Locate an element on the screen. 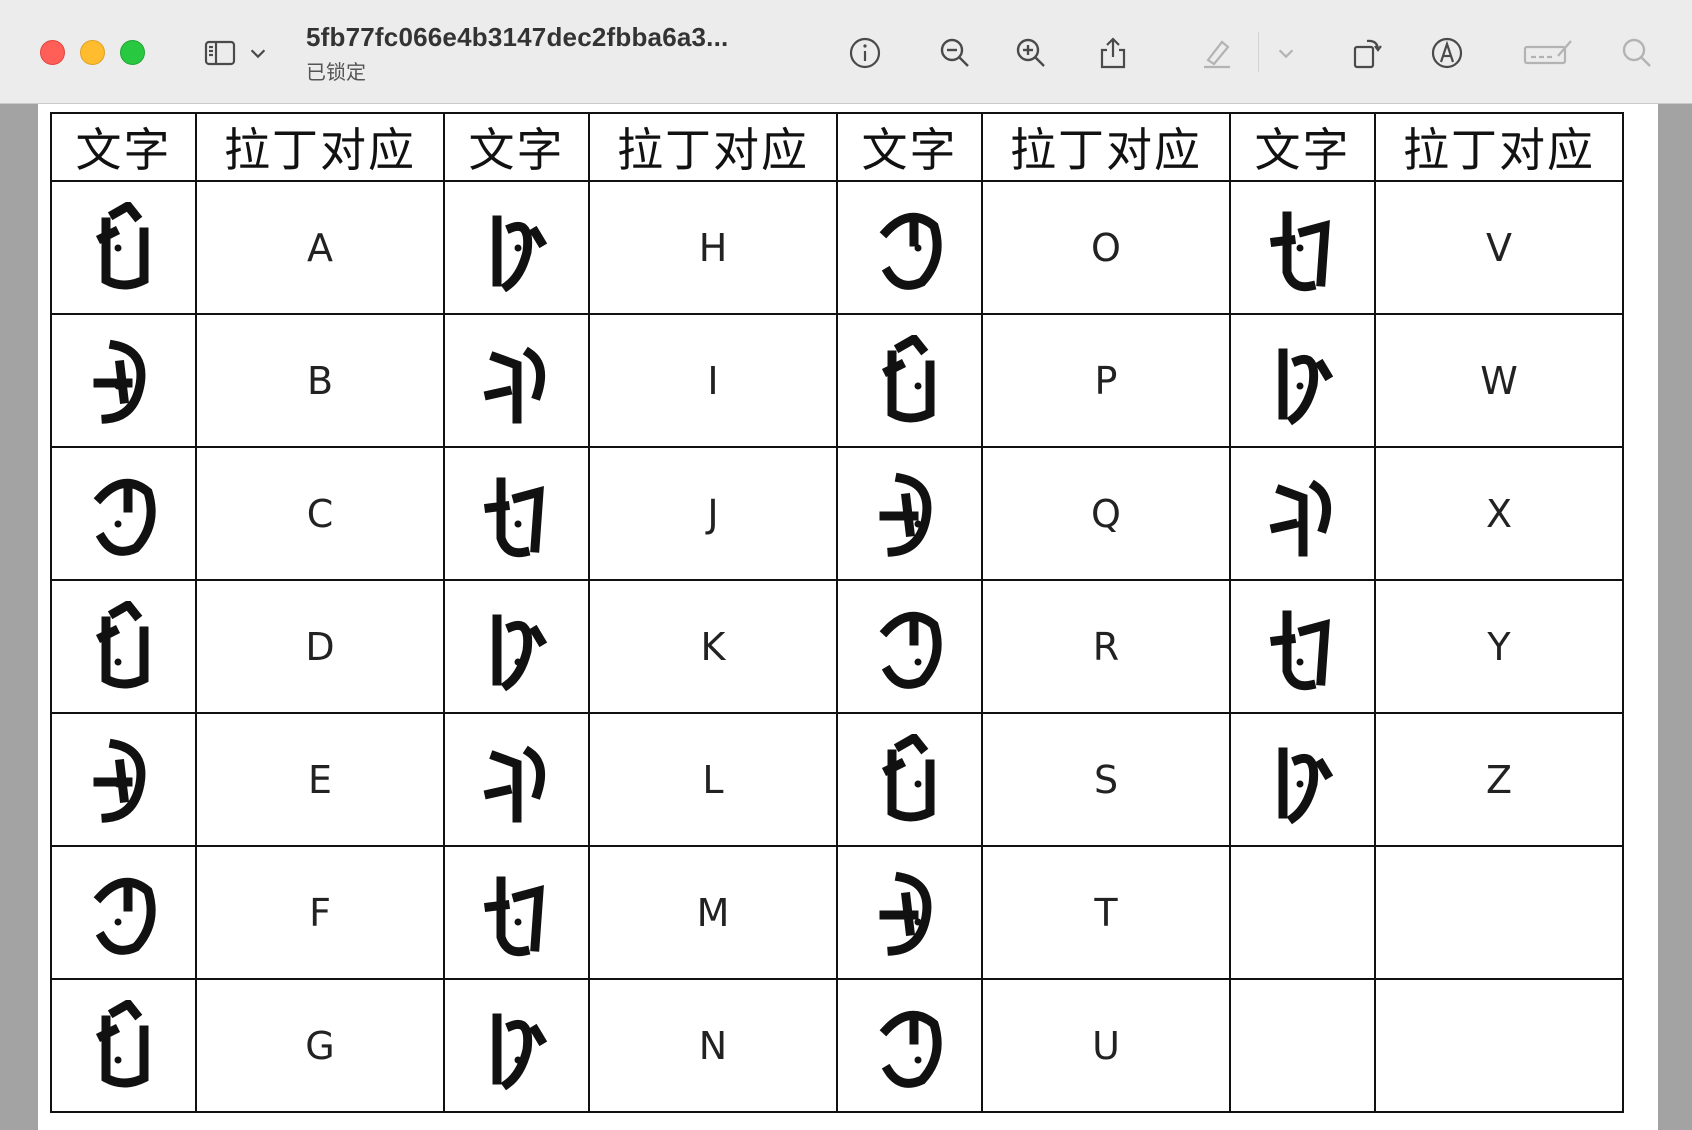 This screenshot has height=1130, width=1692. latin-letter-cell: R is located at coordinates (1106, 646).